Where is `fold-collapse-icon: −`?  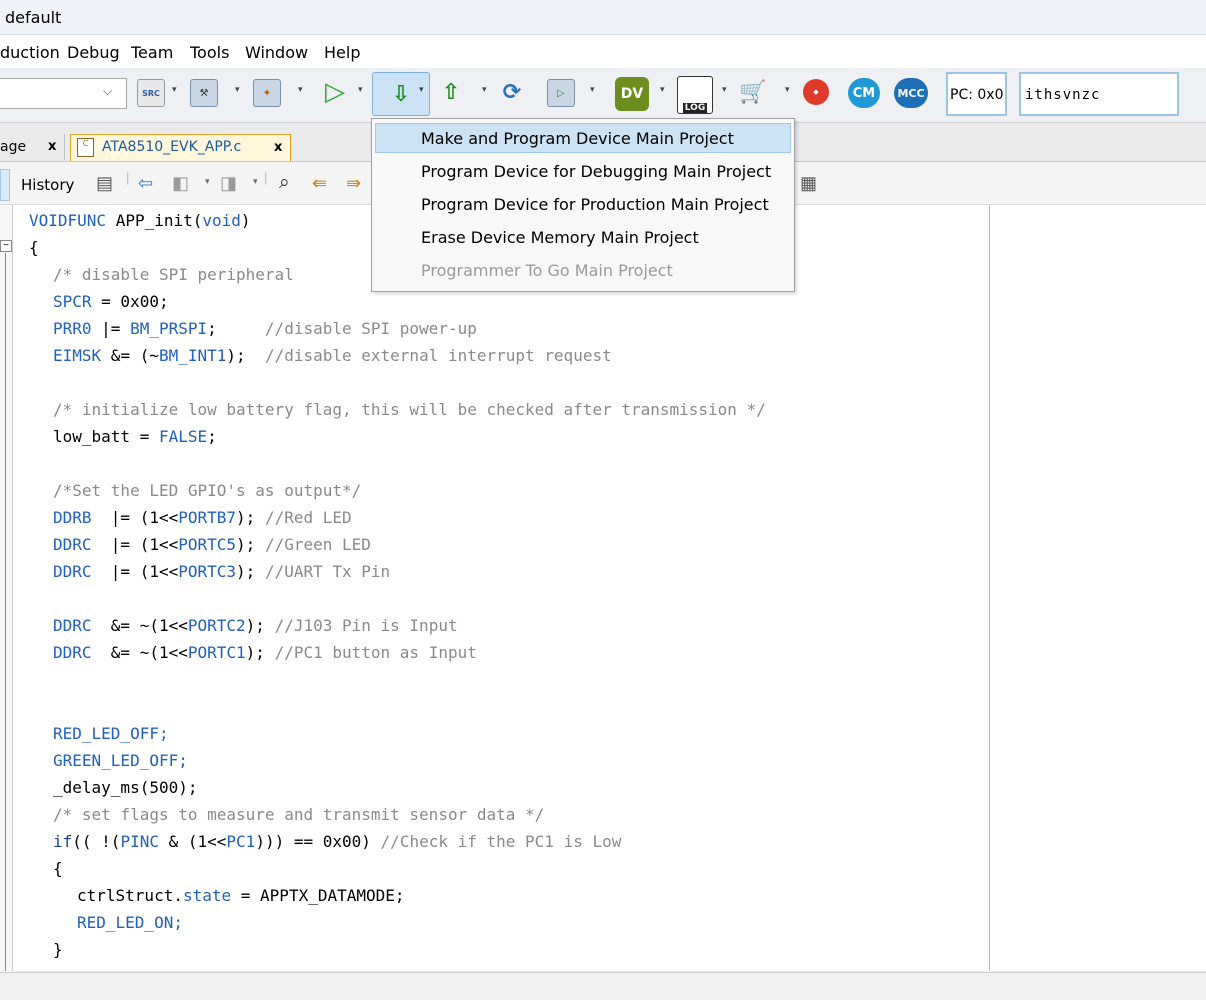
fold-collapse-icon: − is located at coordinates (6, 246).